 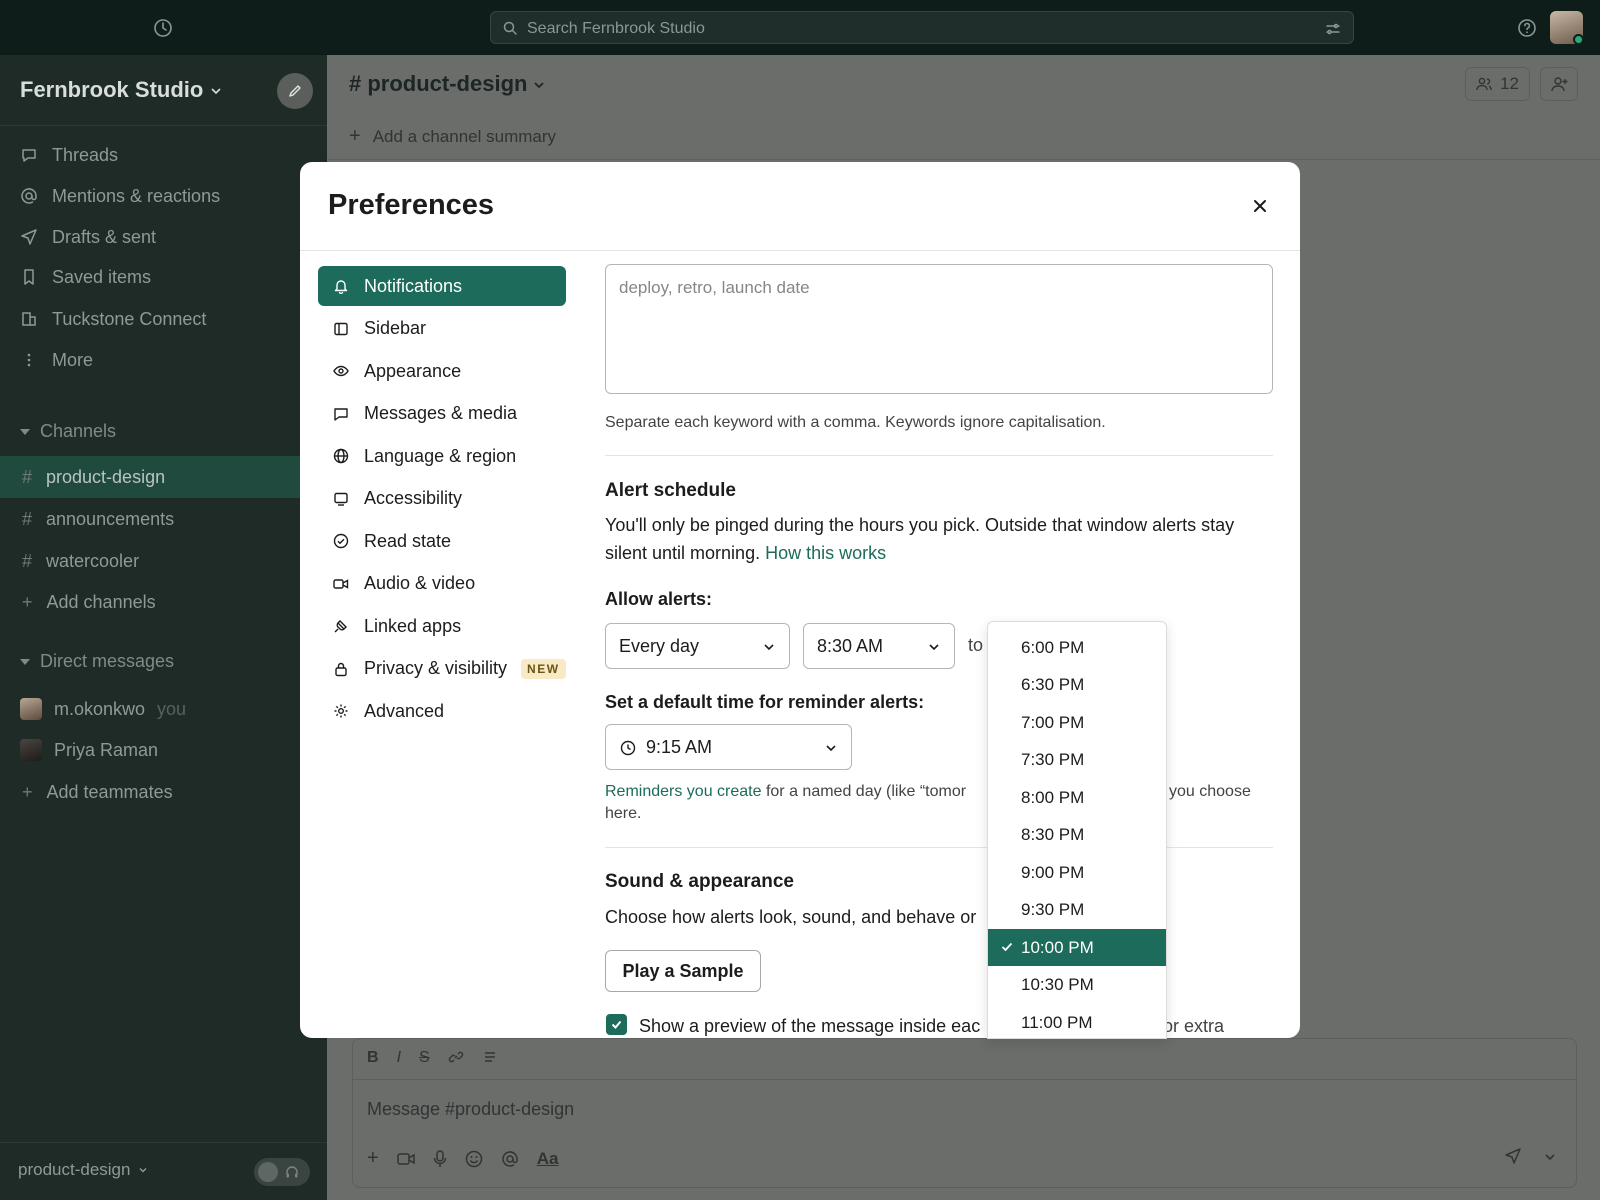 What do you see at coordinates (825, 553) in the screenshot?
I see `how-this-works-link: How this works` at bounding box center [825, 553].